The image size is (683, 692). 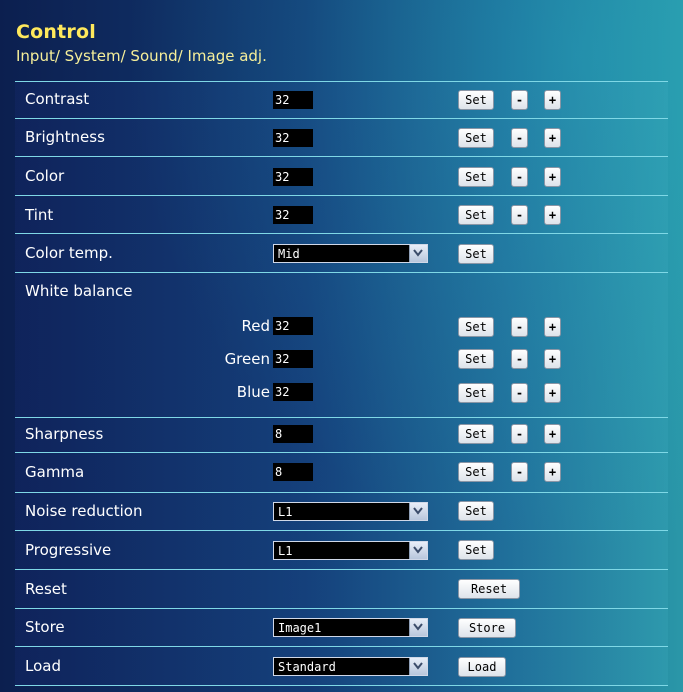 I want to click on red-label: Red, so click(x=256, y=326).